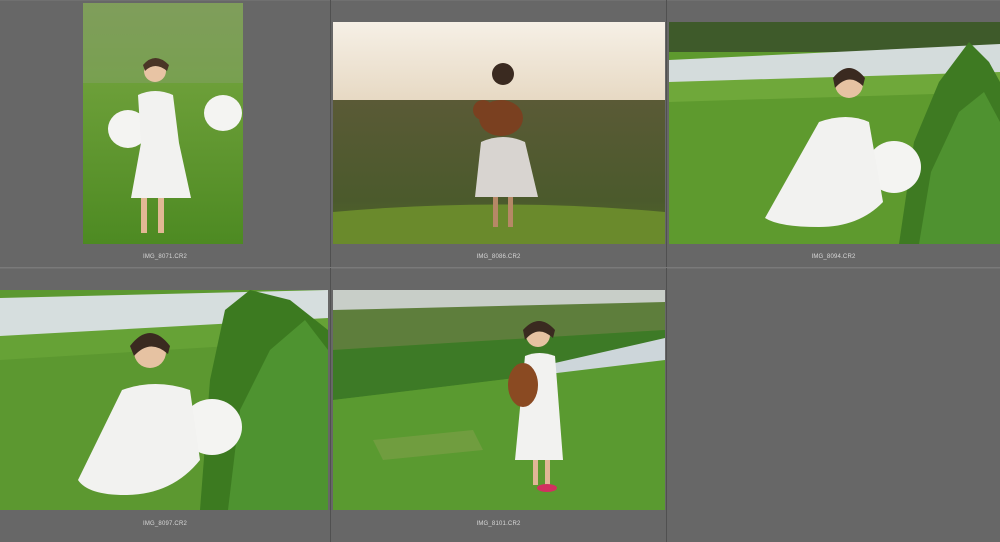  I want to click on filename-label: IMG_8071.CR2, so click(165, 257).